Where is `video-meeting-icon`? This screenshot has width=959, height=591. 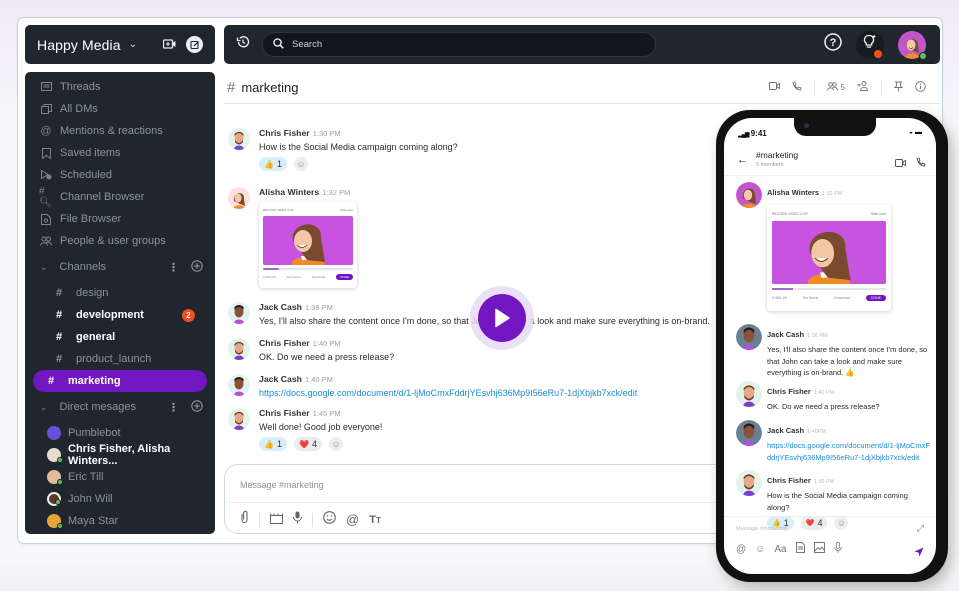
video-meeting-icon is located at coordinates (169, 45).